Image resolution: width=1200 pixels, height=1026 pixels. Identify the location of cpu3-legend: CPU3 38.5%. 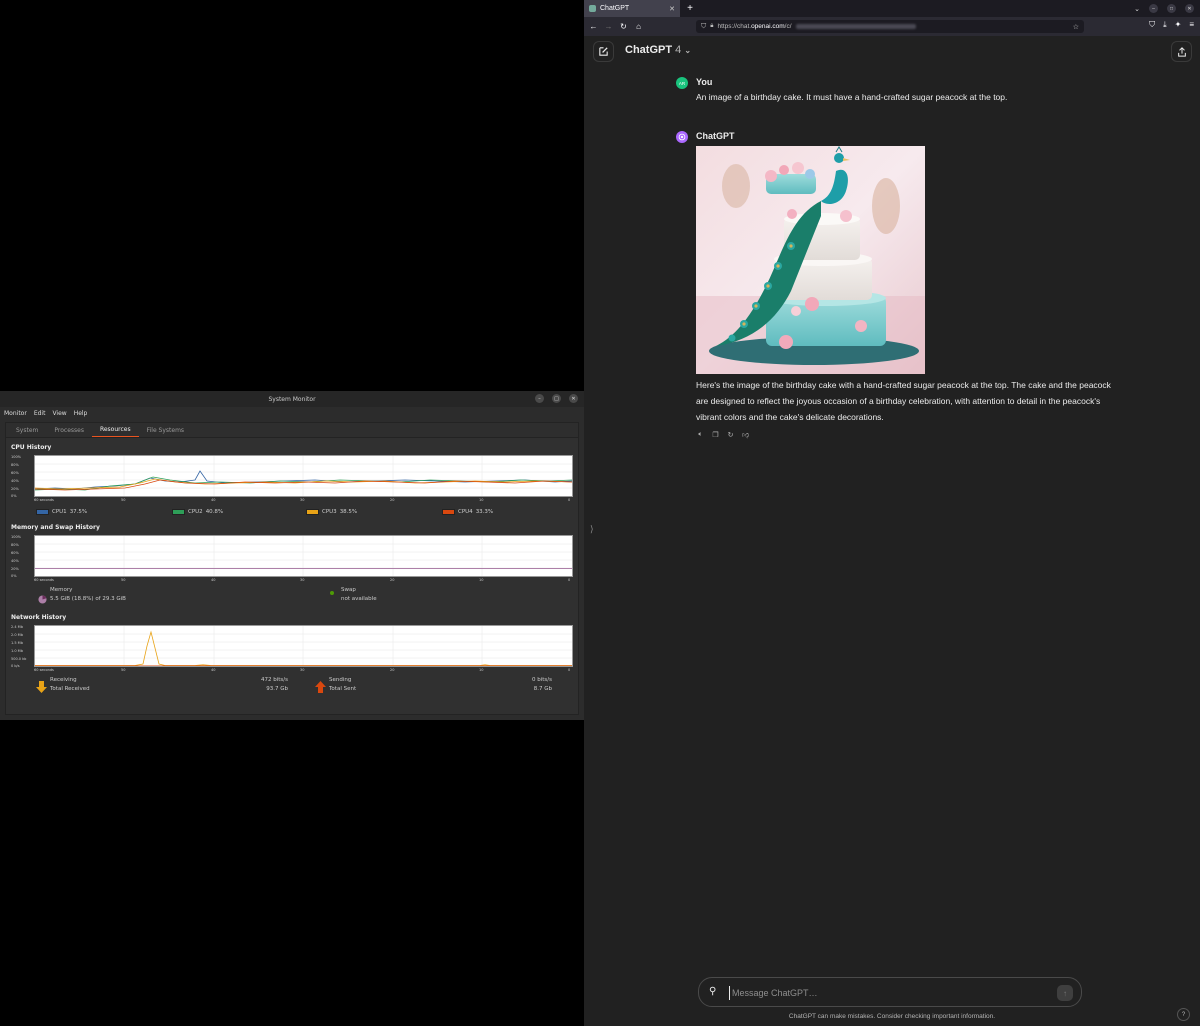
(331, 512).